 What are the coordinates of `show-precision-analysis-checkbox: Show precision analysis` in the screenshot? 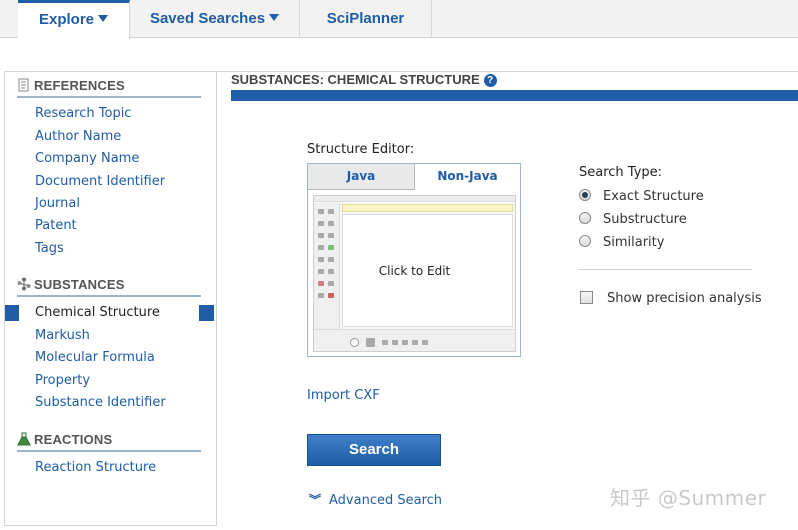 It's located at (671, 298).